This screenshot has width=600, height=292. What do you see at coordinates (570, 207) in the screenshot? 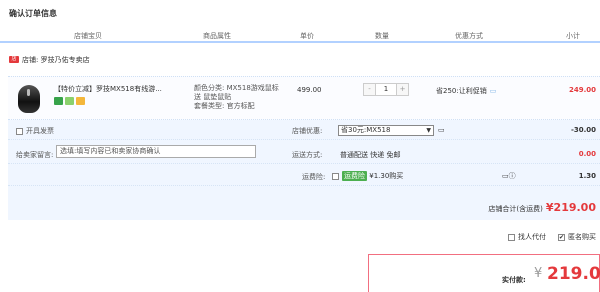
I see `shop-total-amount: ¥219.00` at bounding box center [570, 207].